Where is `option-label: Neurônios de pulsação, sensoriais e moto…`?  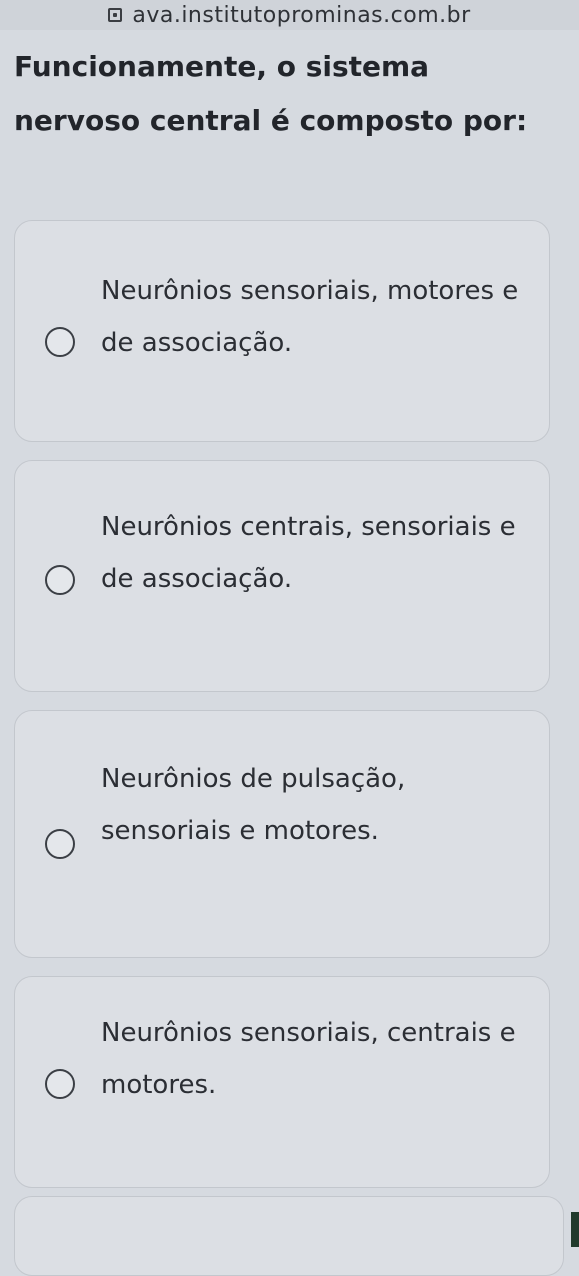
option-label: Neurônios de pulsação, sensoriais e moto… is located at coordinates (253, 805).